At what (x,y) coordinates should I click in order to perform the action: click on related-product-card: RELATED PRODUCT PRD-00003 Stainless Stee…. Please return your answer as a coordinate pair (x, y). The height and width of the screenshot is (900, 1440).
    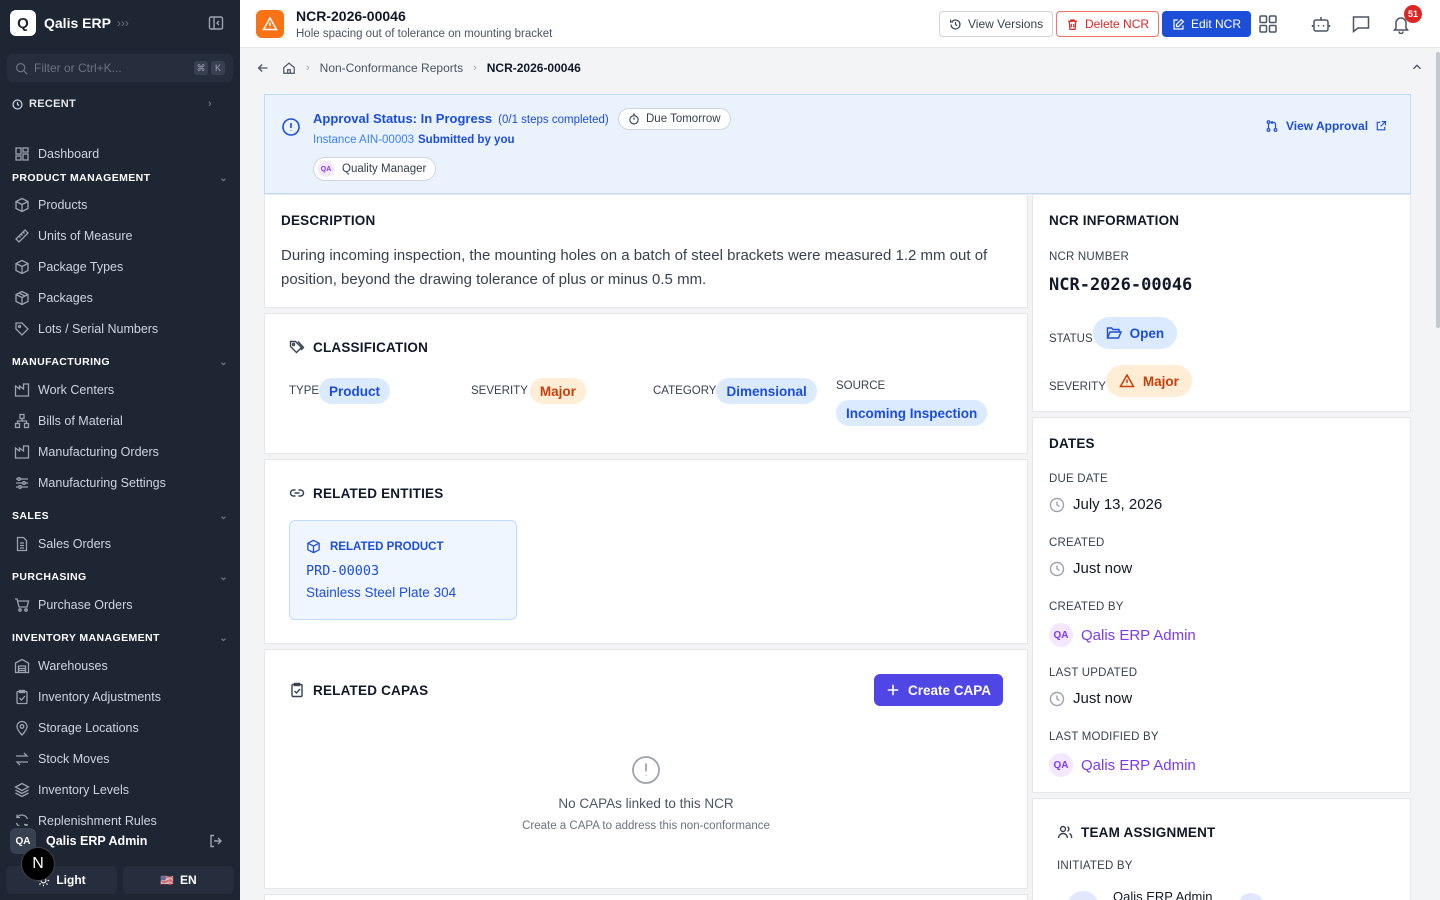
    Looking at the image, I should click on (403, 570).